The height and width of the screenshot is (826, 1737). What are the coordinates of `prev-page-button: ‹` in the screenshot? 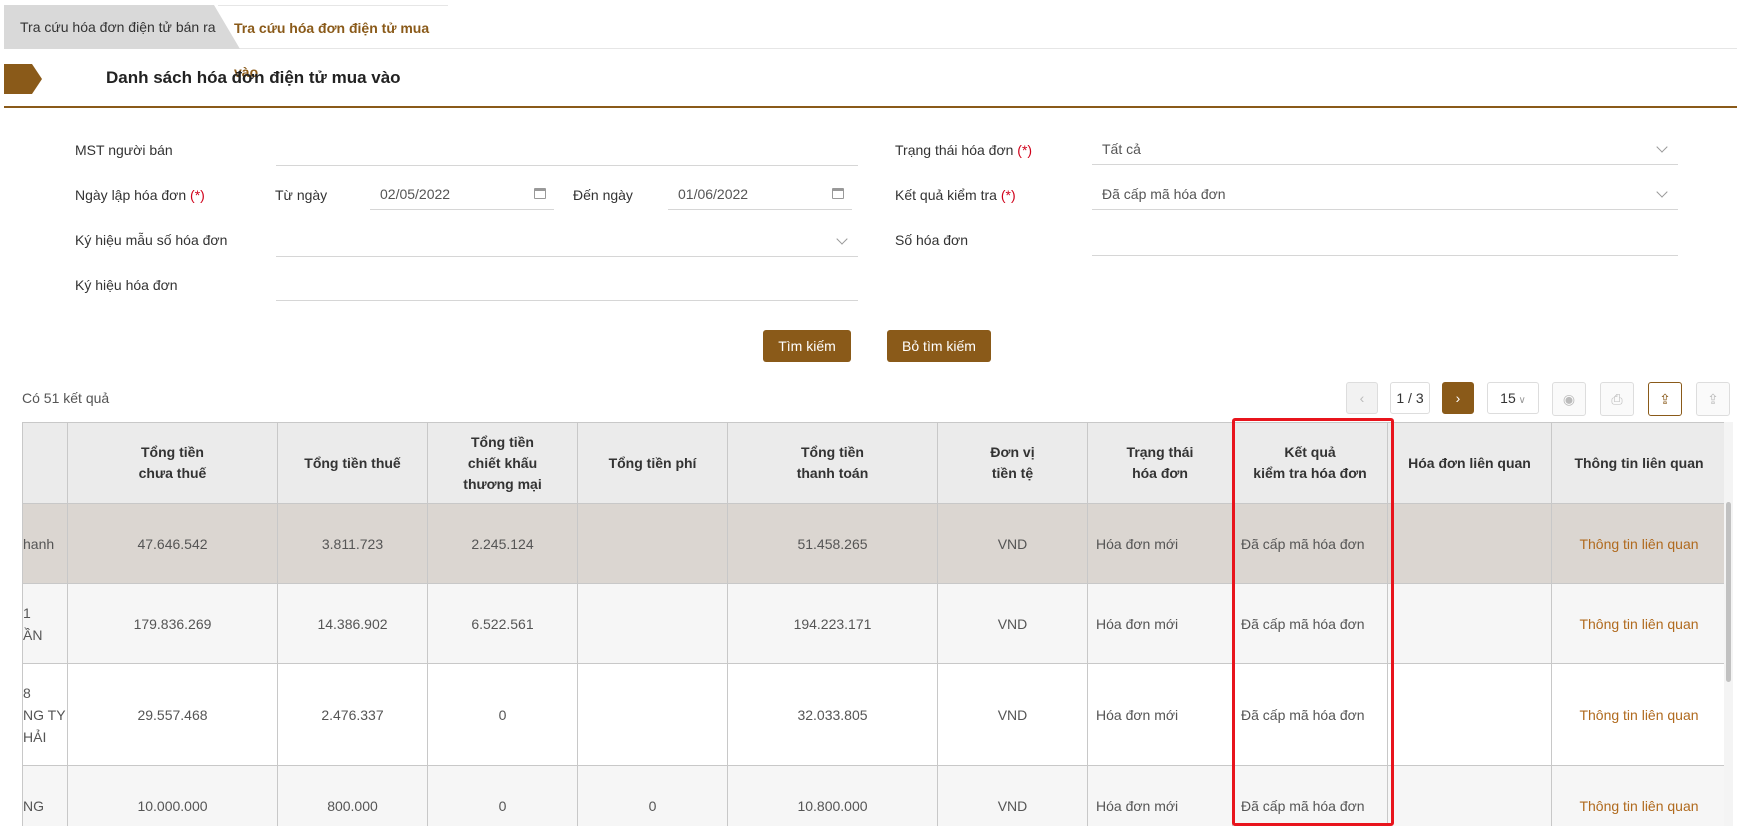 It's located at (1362, 398).